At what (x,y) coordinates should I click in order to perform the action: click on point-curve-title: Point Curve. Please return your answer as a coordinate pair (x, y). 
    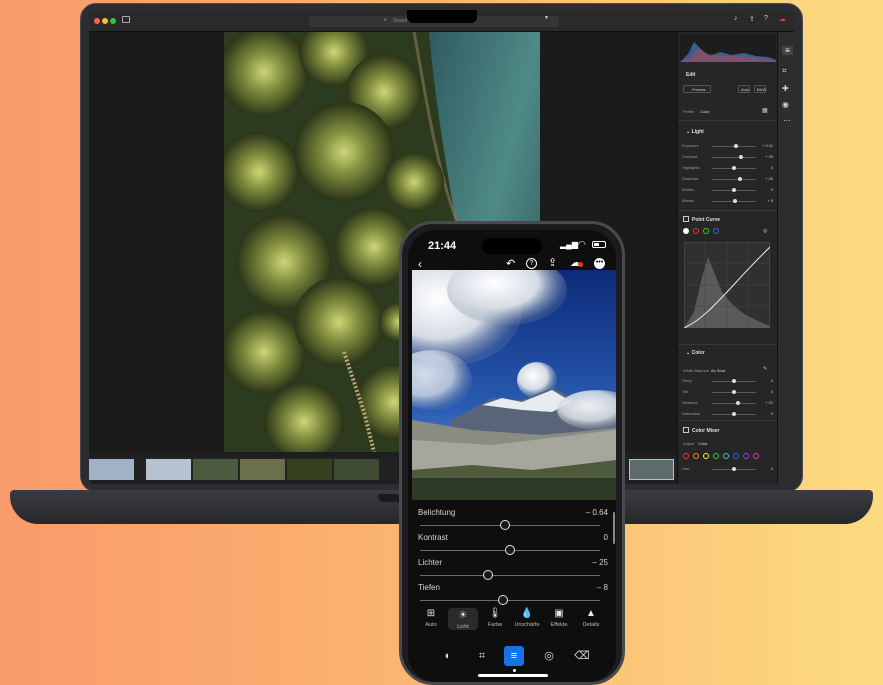
    Looking at the image, I should click on (706, 220).